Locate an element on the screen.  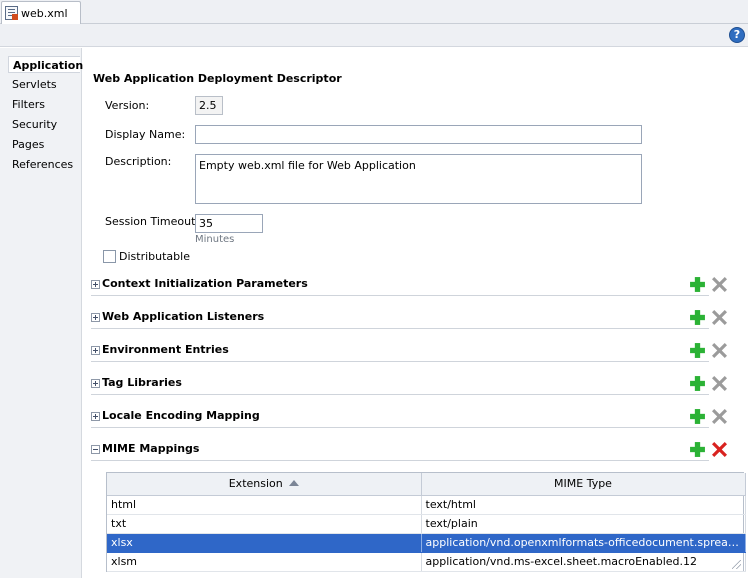
mime-mappings-actions is located at coordinates (709, 450).